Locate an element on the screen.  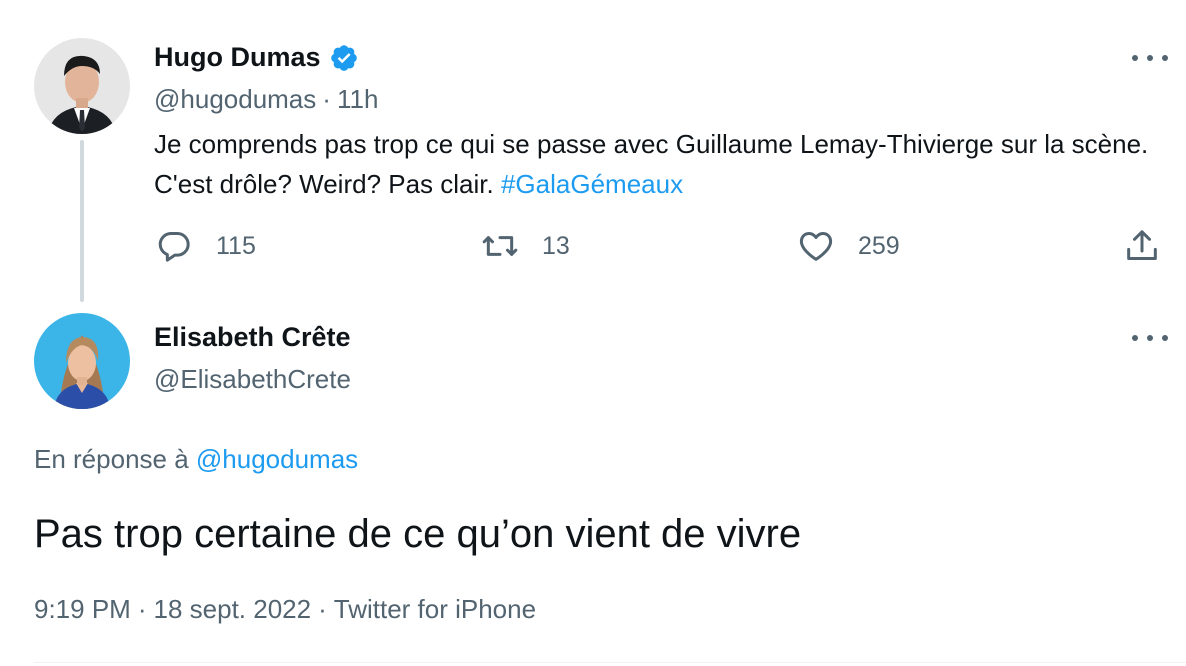
retweet-icon is located at coordinates (500, 246).